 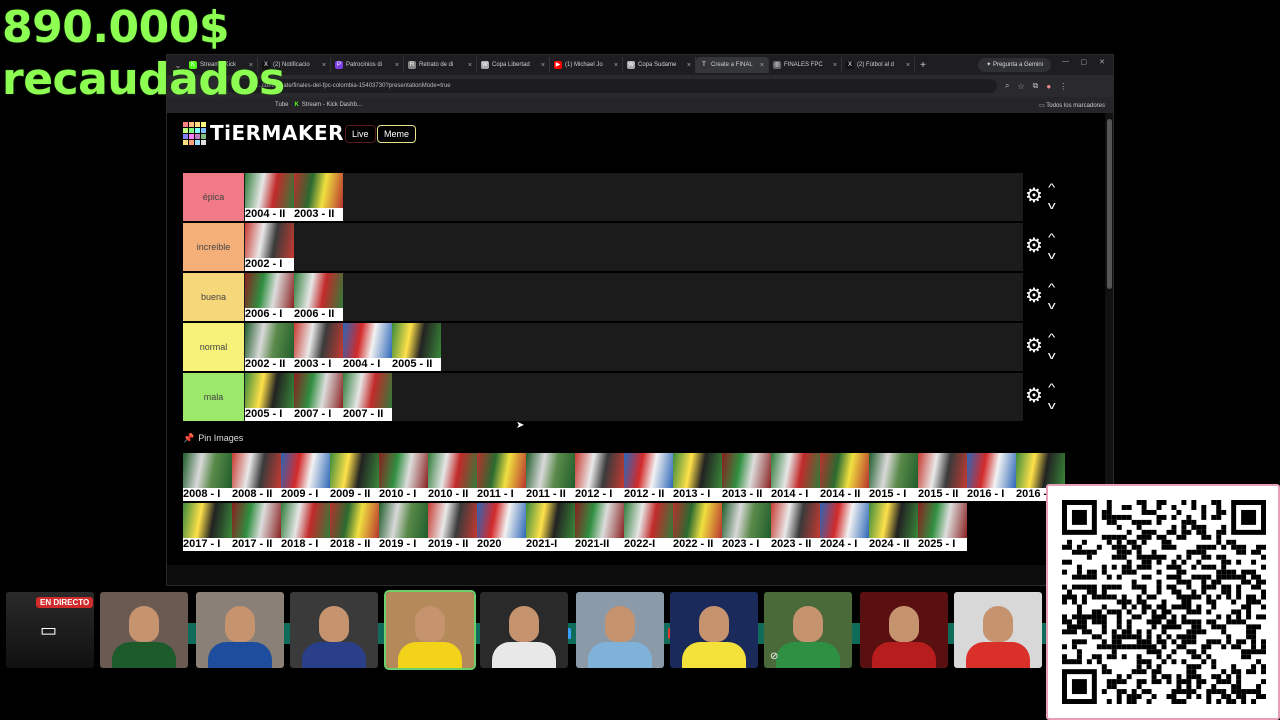 What do you see at coordinates (844, 527) in the screenshot?
I see `final-card: 2024 - I` at bounding box center [844, 527].